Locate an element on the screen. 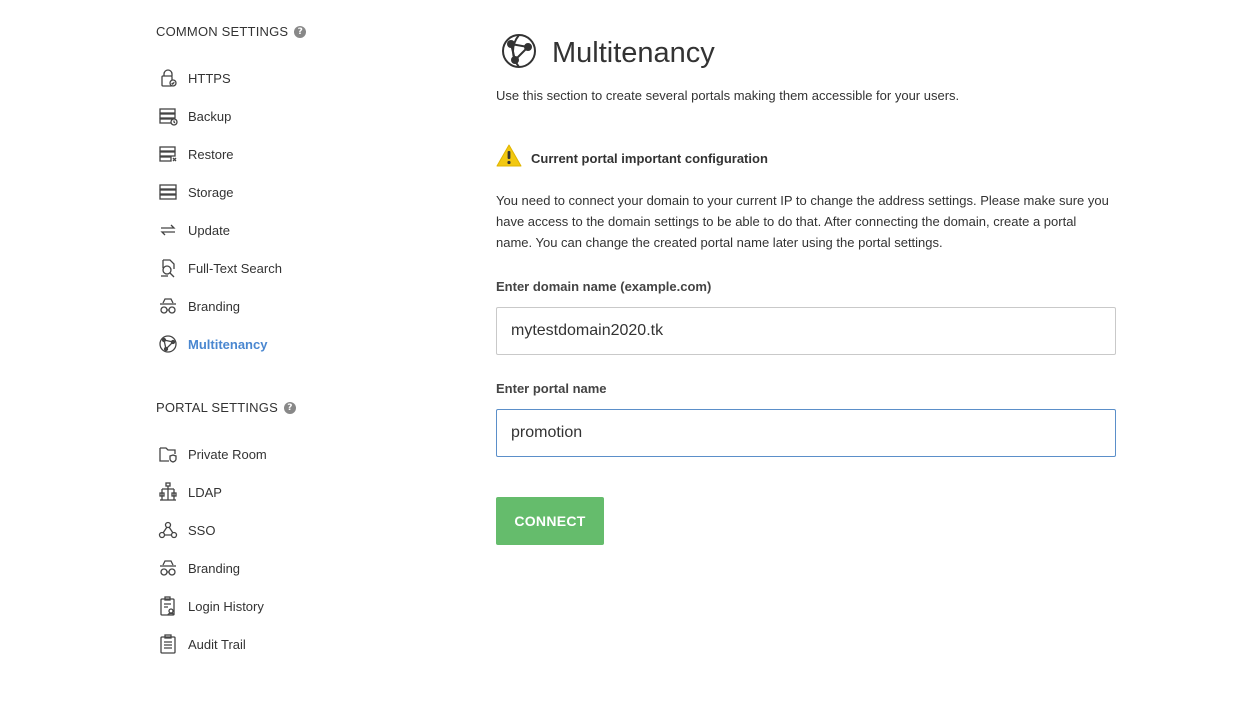 The image size is (1240, 708). restore-icon is located at coordinates (168, 154).